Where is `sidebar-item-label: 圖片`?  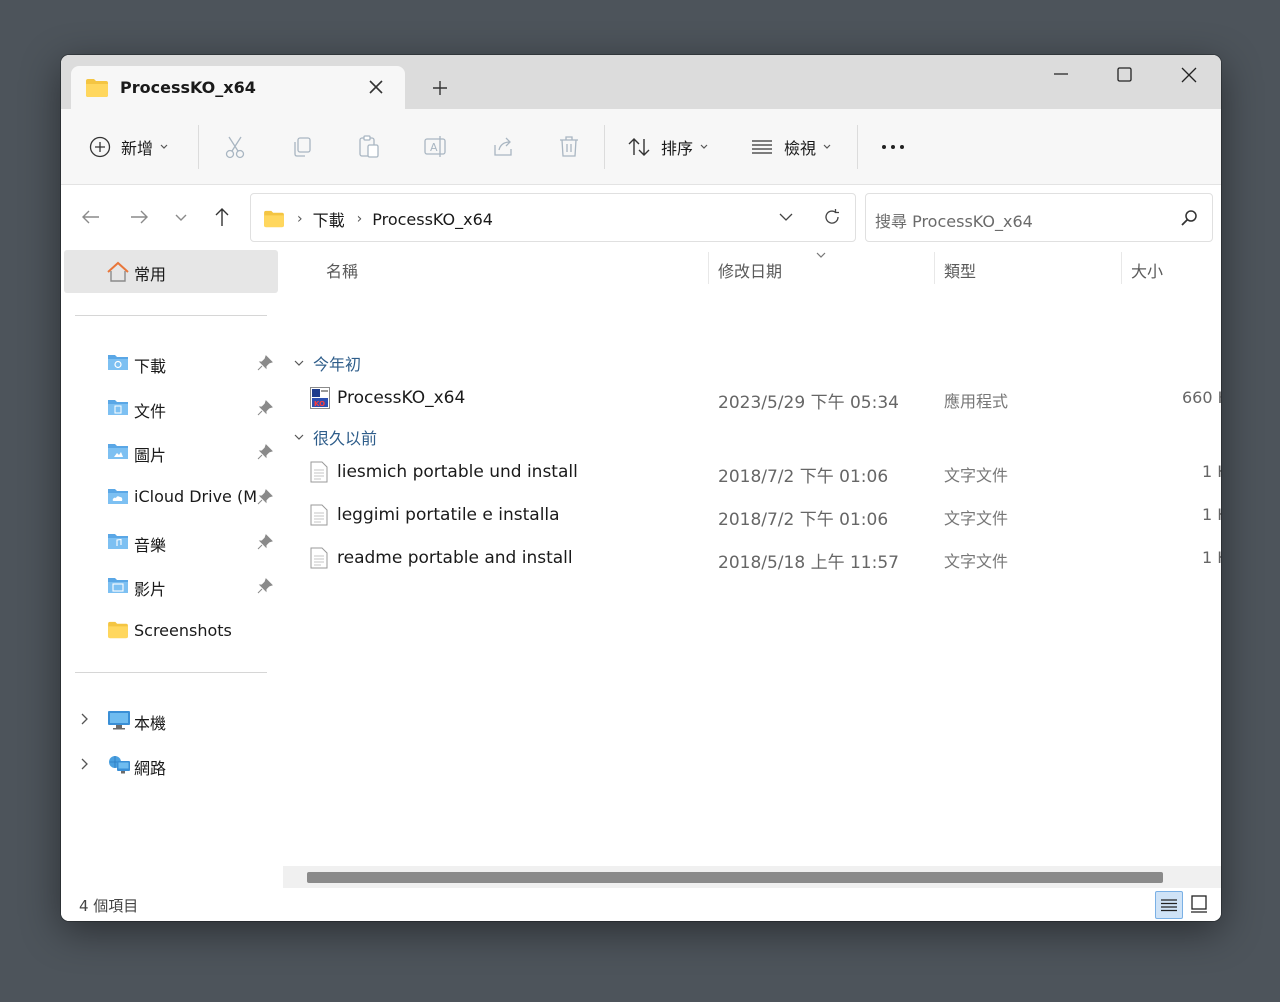
sidebar-item-label: 圖片 is located at coordinates (150, 455).